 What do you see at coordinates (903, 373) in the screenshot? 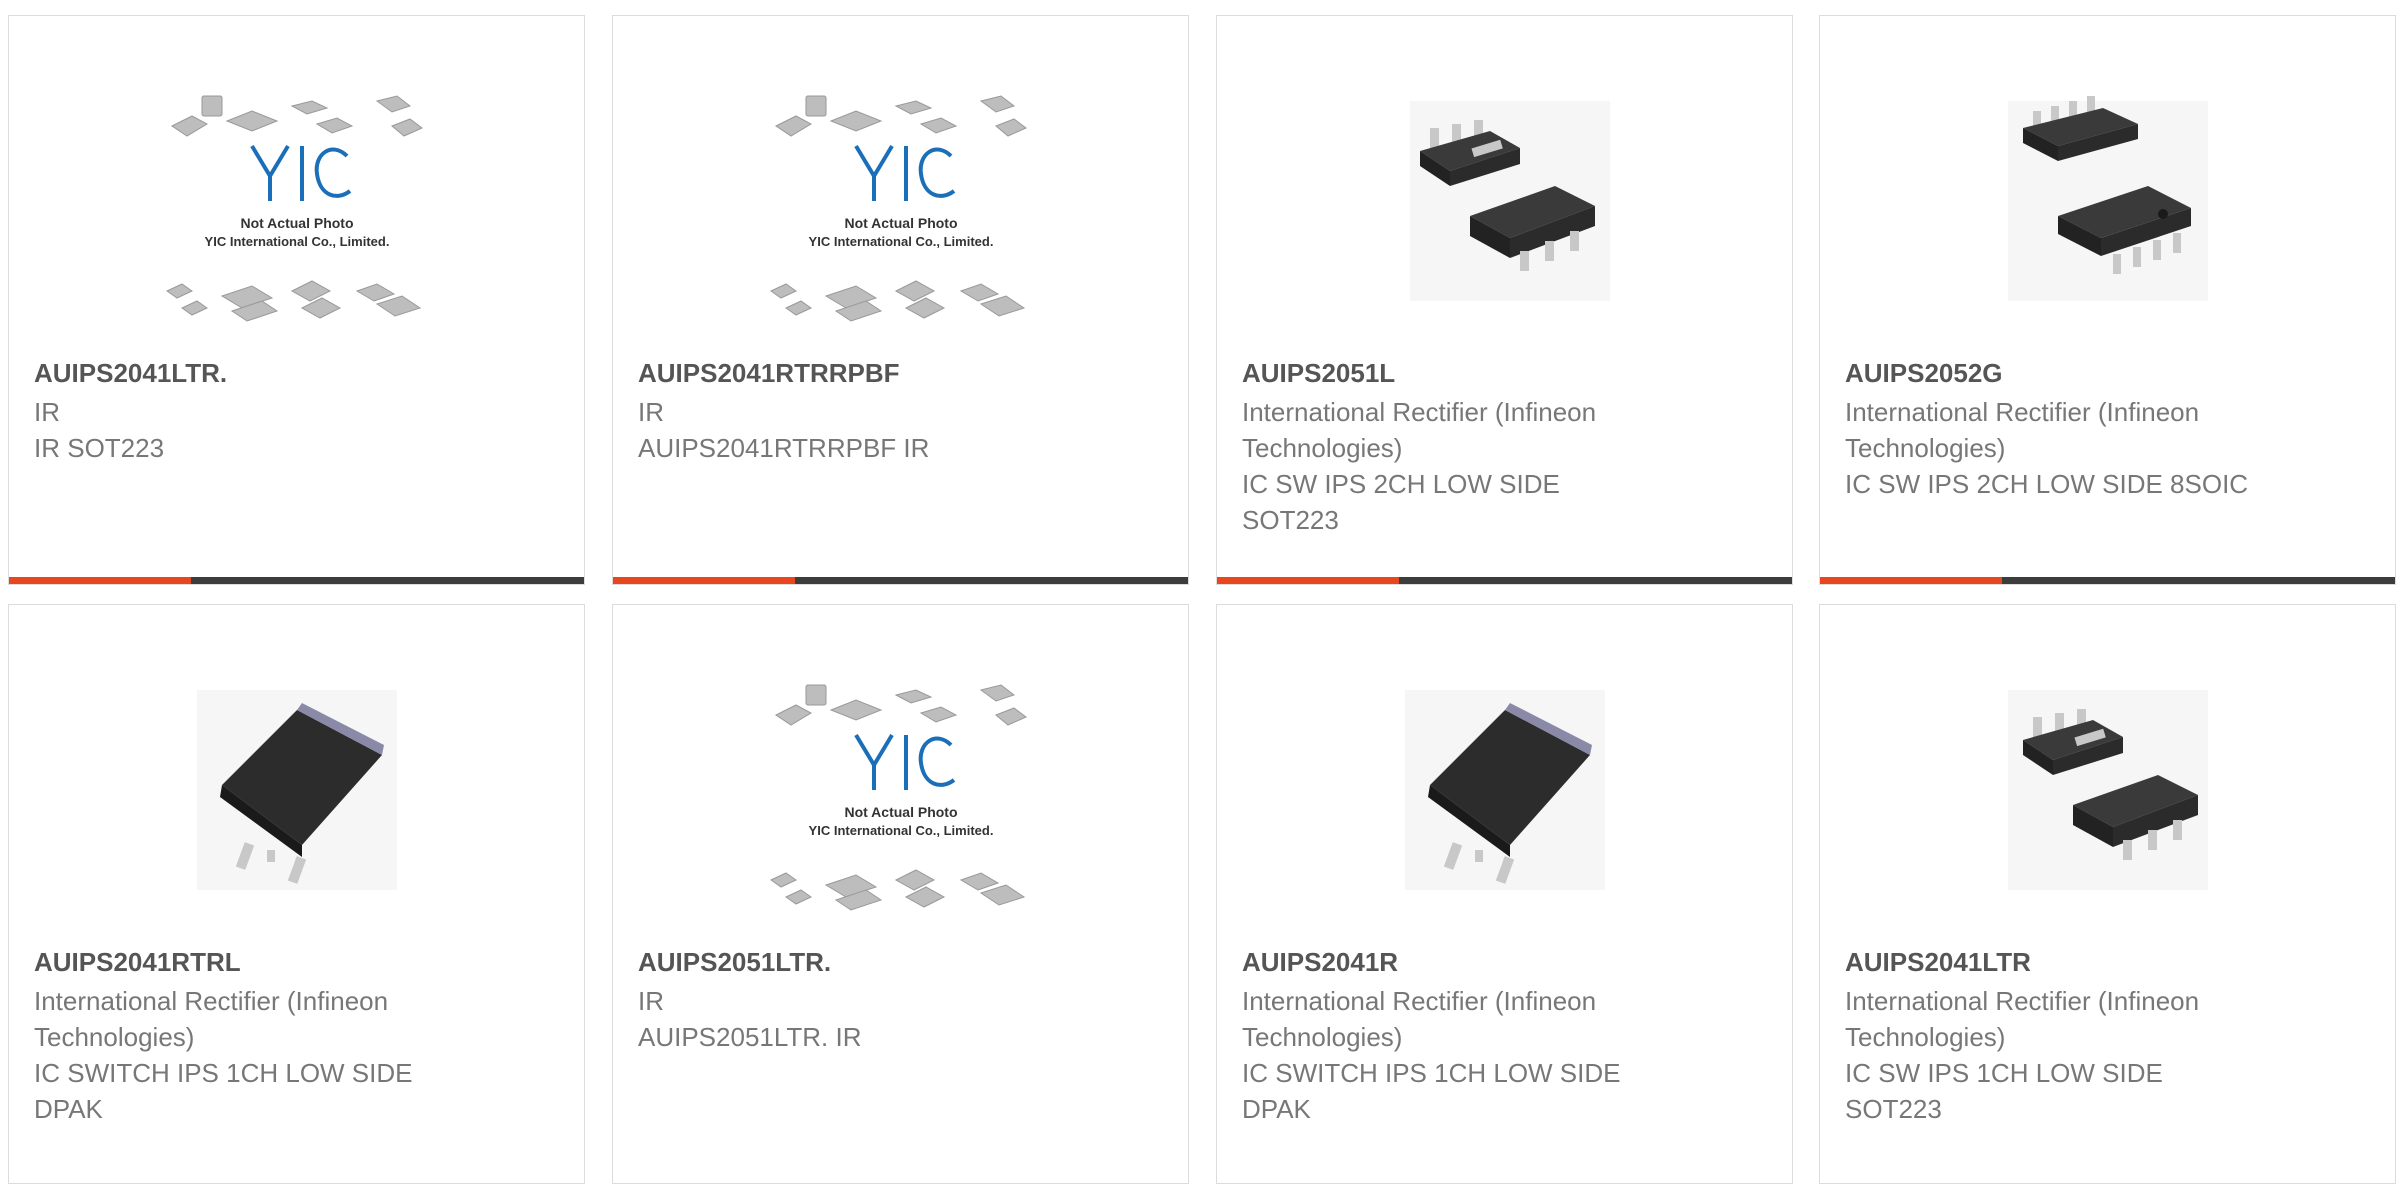
I see `part-number: AUIPS2041RTRRPBF` at bounding box center [903, 373].